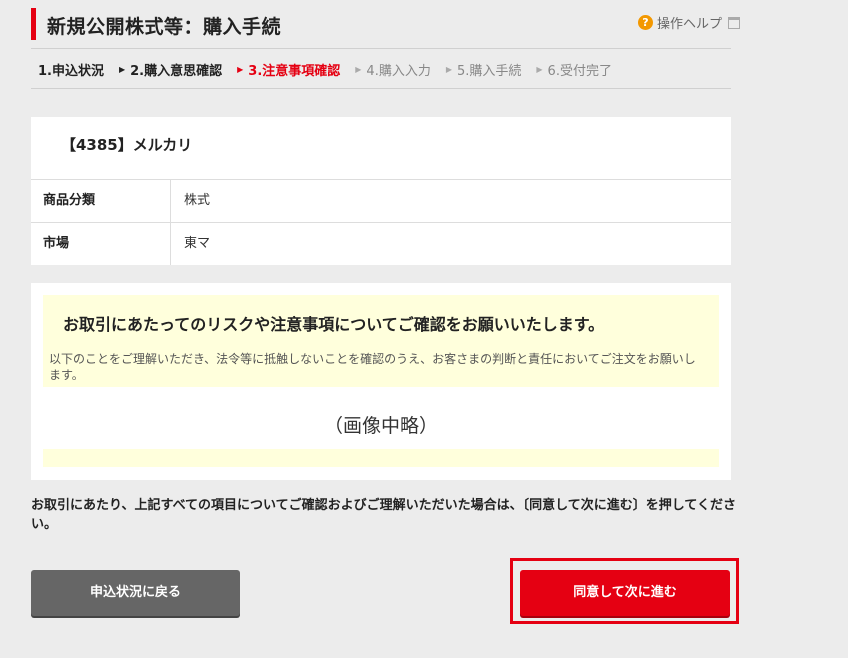 The height and width of the screenshot is (658, 848). I want to click on info-row-category: 商品分類 株式, so click(381, 200).